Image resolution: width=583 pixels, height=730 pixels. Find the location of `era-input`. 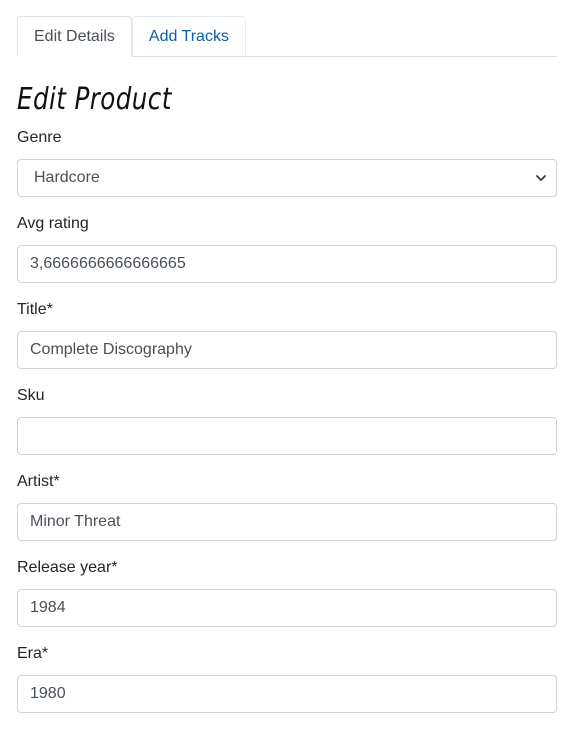

era-input is located at coordinates (287, 694).